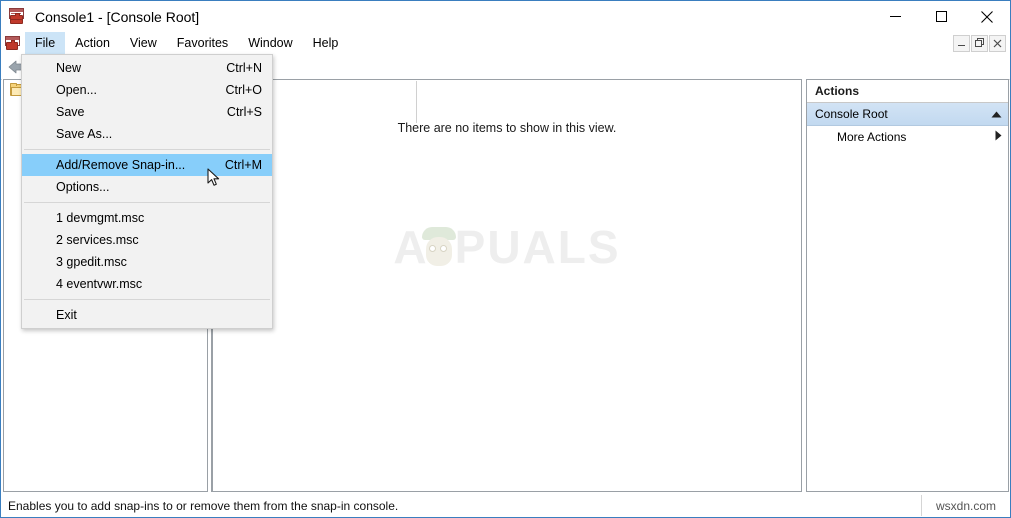  I want to click on file-menu-item-2-services-msc: 2 services.msc, so click(147, 240).